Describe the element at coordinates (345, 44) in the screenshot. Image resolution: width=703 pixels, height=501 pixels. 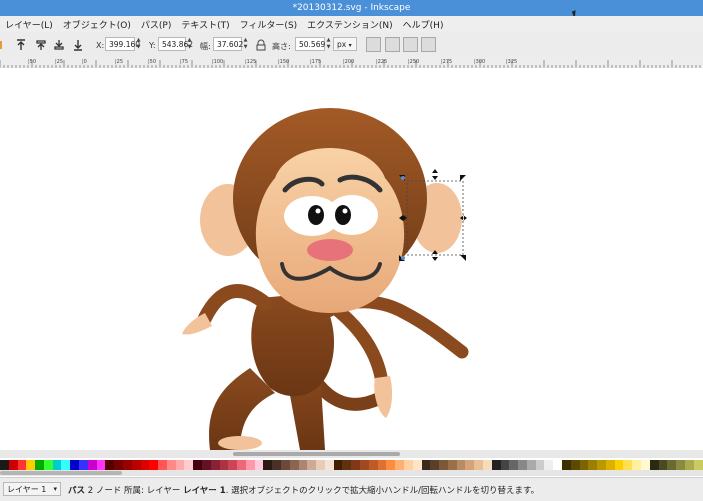
I see `unit-select: px ▾` at that location.